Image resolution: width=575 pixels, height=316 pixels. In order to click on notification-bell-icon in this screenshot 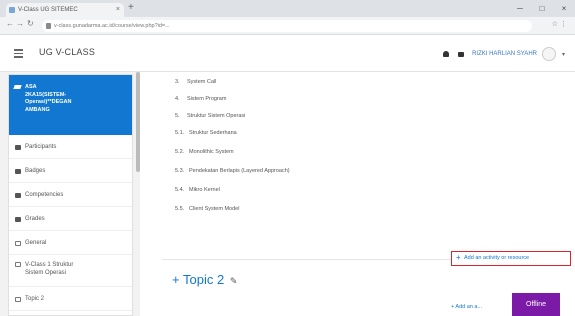, I will do `click(446, 54)`.